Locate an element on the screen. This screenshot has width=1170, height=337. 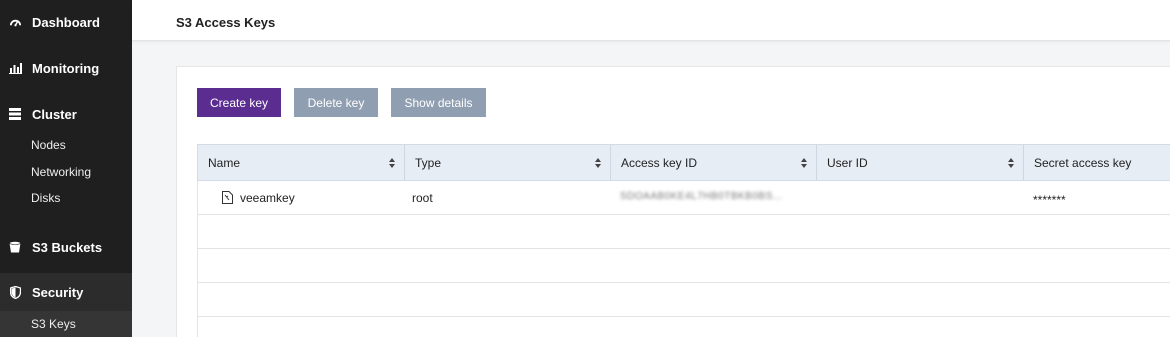
sidebar-item-cluster: Cluster is located at coordinates (66, 114).